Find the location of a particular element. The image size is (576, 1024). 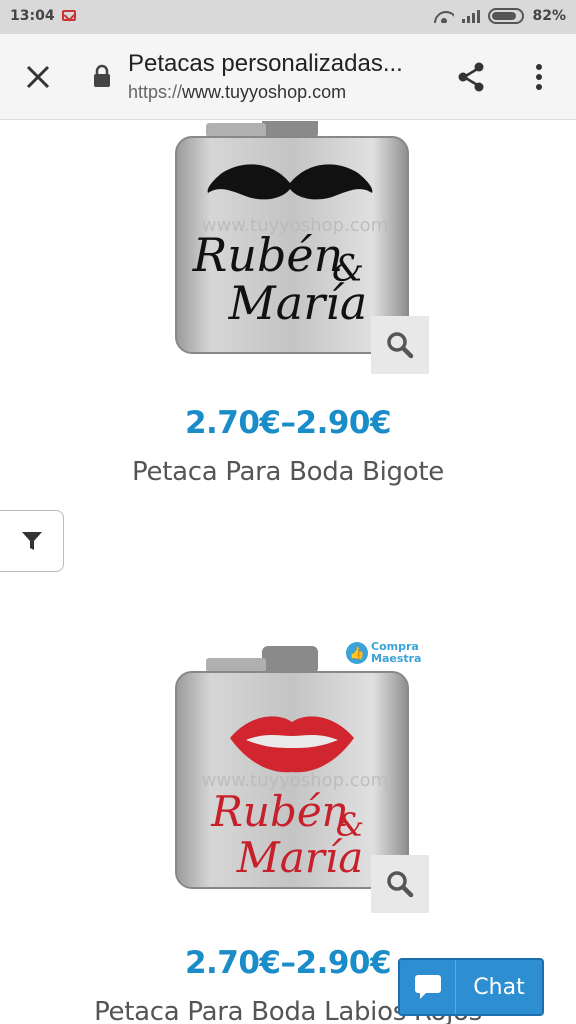

more-vert-icon is located at coordinates (539, 77).